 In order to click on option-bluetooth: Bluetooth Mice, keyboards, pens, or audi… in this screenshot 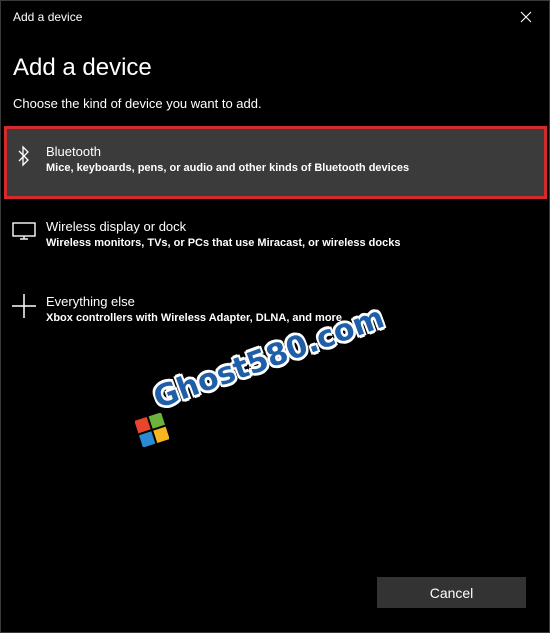, I will do `click(275, 162)`.